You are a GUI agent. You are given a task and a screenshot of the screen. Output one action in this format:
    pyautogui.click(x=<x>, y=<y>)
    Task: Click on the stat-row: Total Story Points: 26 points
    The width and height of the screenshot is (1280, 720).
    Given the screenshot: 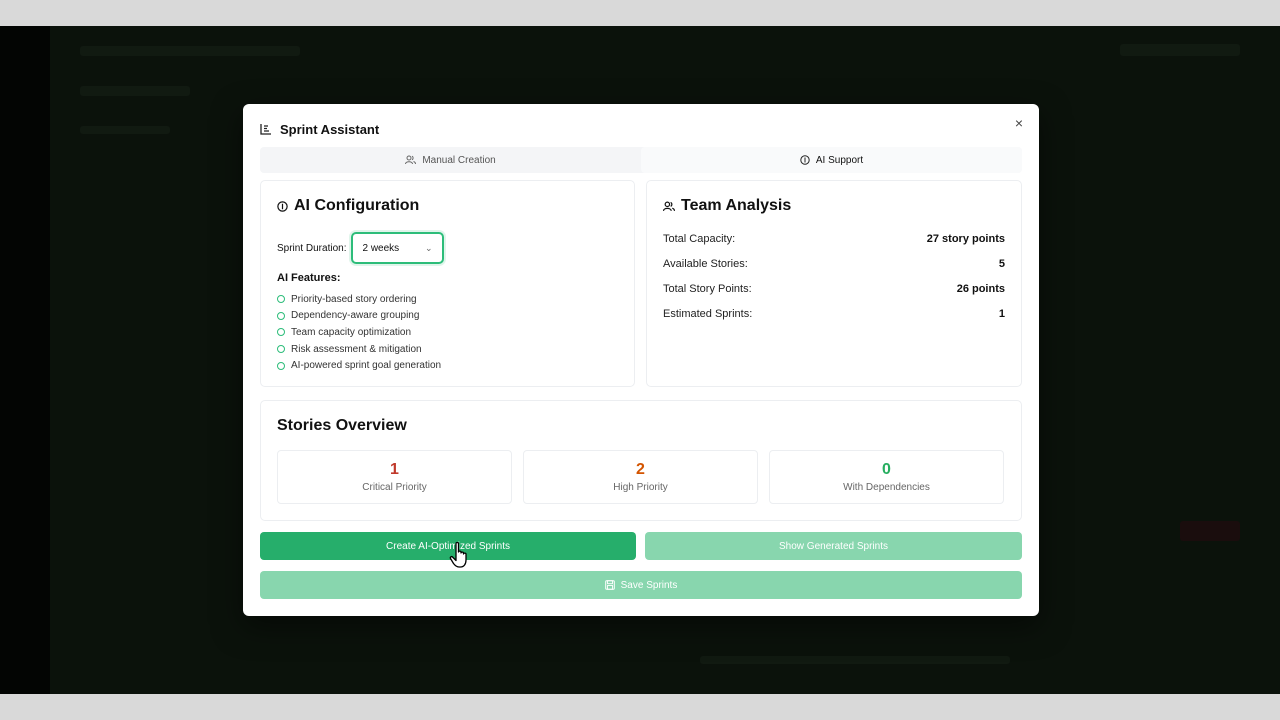 What is the action you would take?
    pyautogui.click(x=834, y=295)
    